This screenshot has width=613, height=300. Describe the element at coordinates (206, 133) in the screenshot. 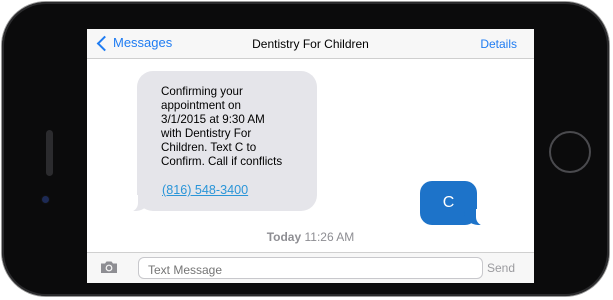

I see `message-line: with Dentistry For` at that location.